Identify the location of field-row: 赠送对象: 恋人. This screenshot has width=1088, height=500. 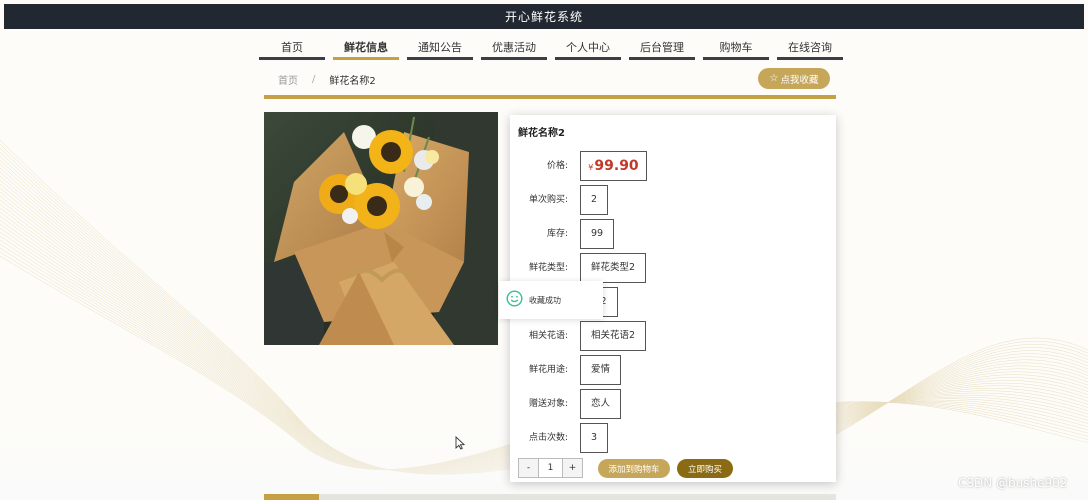
(673, 404).